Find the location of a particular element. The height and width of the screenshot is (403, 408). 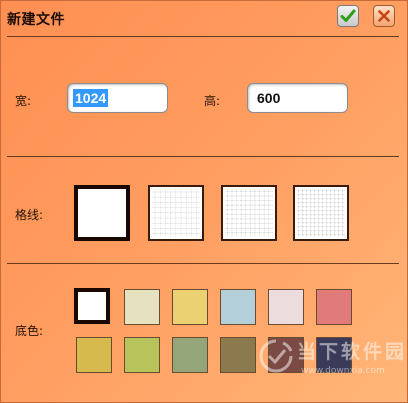

medium-grid-icon is located at coordinates (249, 213).